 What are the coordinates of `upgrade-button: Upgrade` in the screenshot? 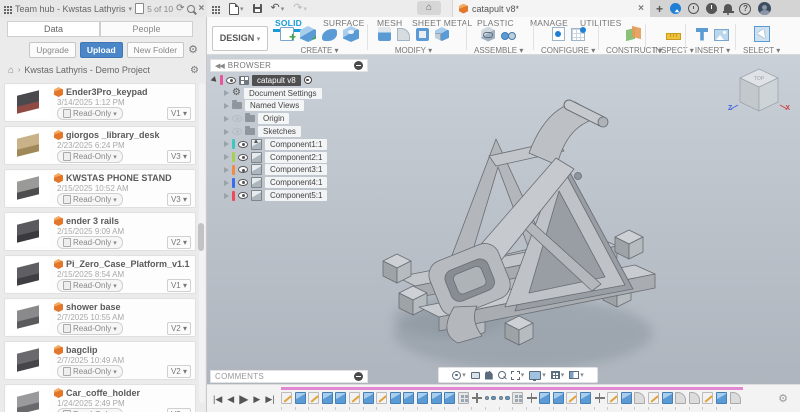 It's located at (52, 50).